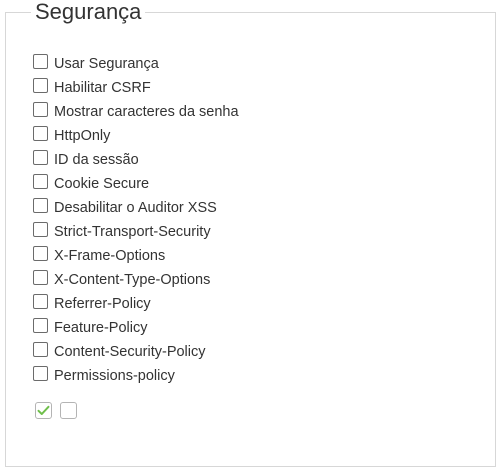  I want to click on option-permissions-policy: Permissions-policy, so click(136, 376).